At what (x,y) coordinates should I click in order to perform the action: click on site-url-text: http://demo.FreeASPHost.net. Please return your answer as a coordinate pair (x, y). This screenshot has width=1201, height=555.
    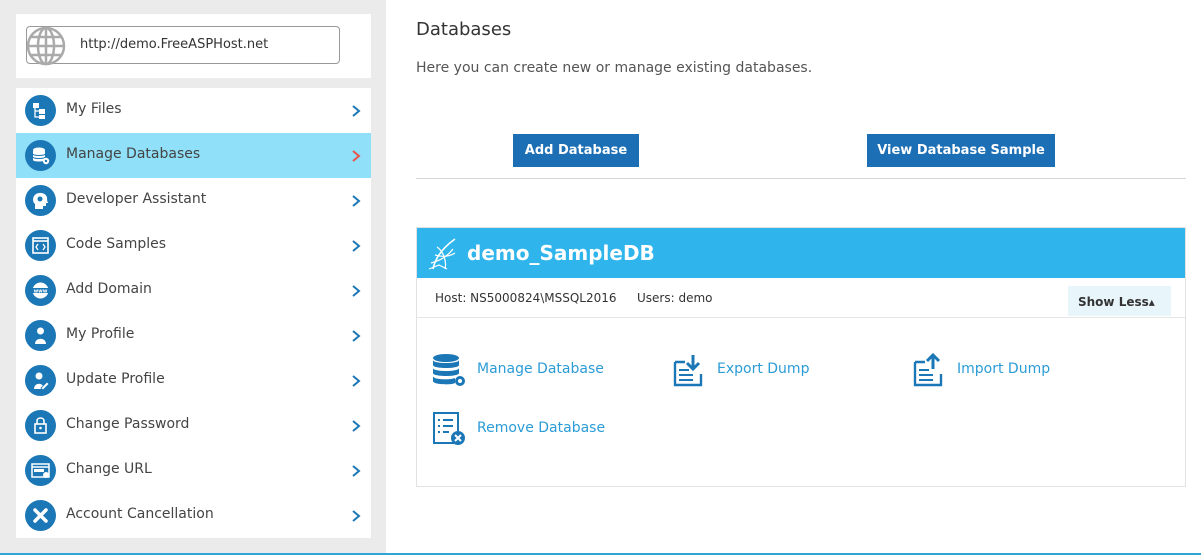
    Looking at the image, I should click on (174, 44).